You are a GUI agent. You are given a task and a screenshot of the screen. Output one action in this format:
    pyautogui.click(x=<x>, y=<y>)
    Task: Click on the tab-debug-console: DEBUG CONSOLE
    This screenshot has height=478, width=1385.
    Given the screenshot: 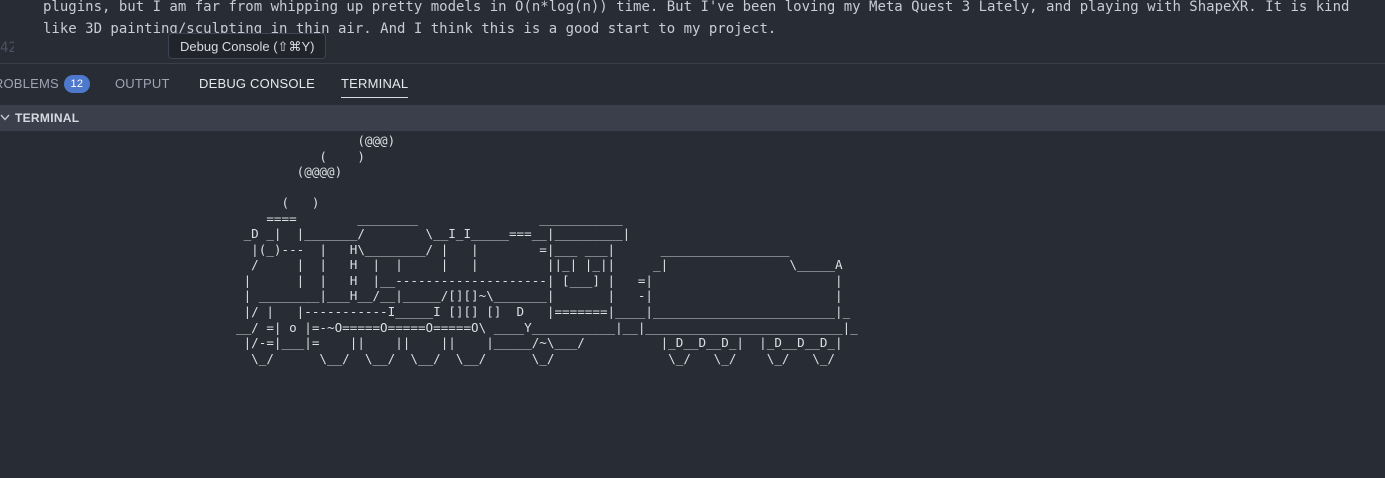 What is the action you would take?
    pyautogui.click(x=257, y=84)
    